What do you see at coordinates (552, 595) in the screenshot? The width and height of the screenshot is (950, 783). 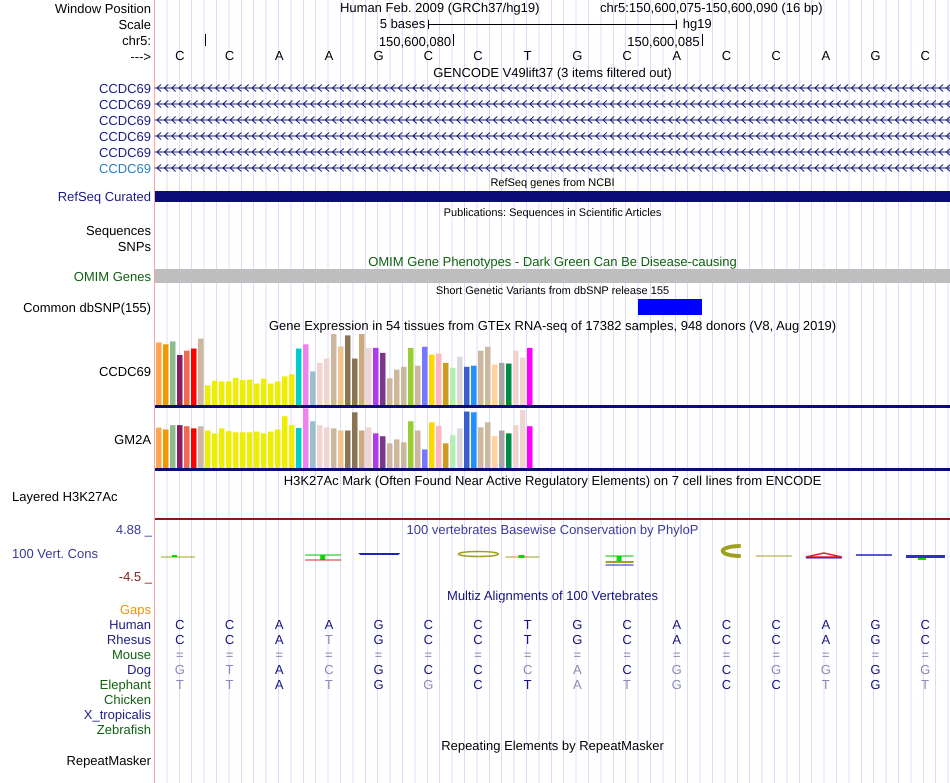 I see `track-title: Multiz Alignments of 100 Vertebrates` at bounding box center [552, 595].